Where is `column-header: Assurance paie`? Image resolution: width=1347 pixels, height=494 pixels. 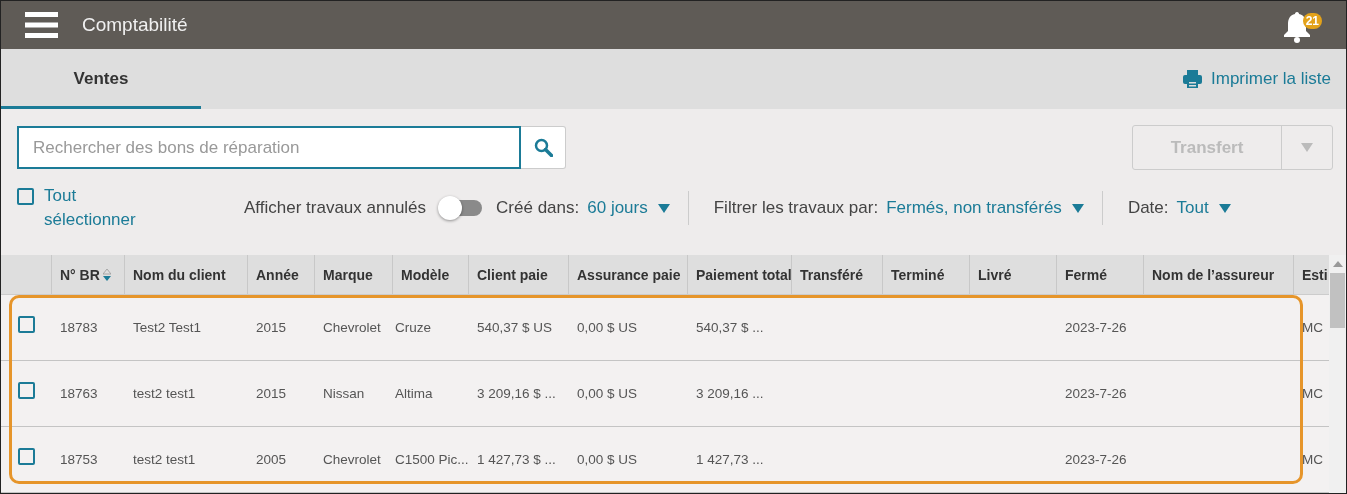
column-header: Assurance paie is located at coordinates (627, 274).